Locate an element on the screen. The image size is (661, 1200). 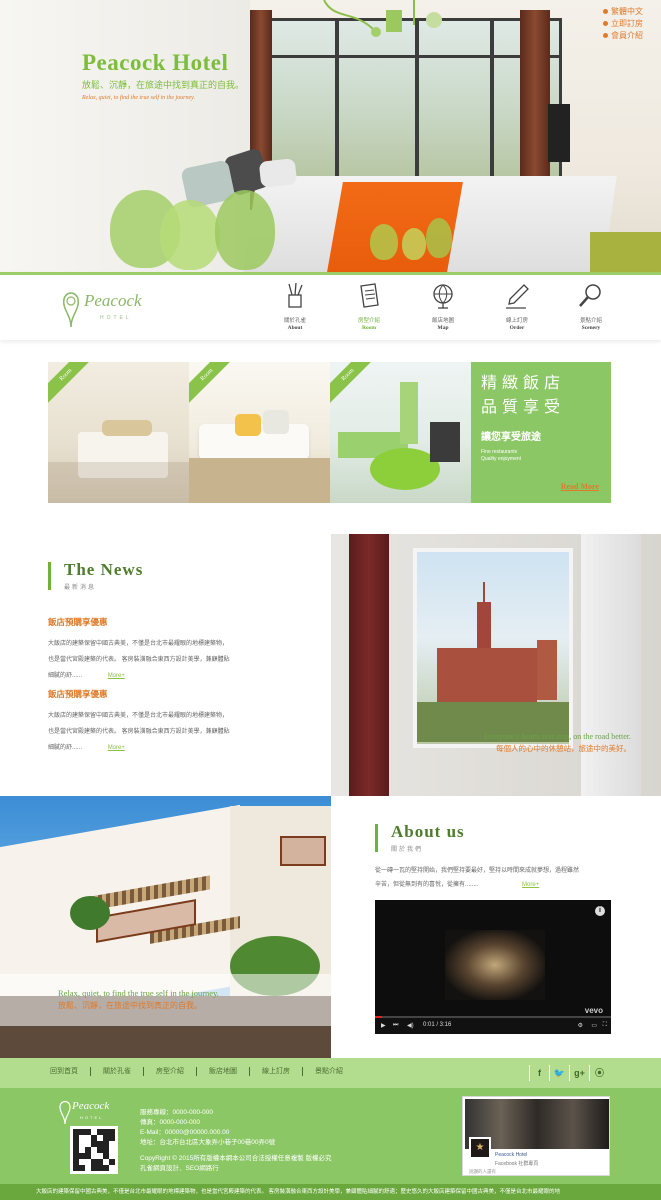
footer-logo: Peacock HOTEL is located at coordinates (88, 1112).